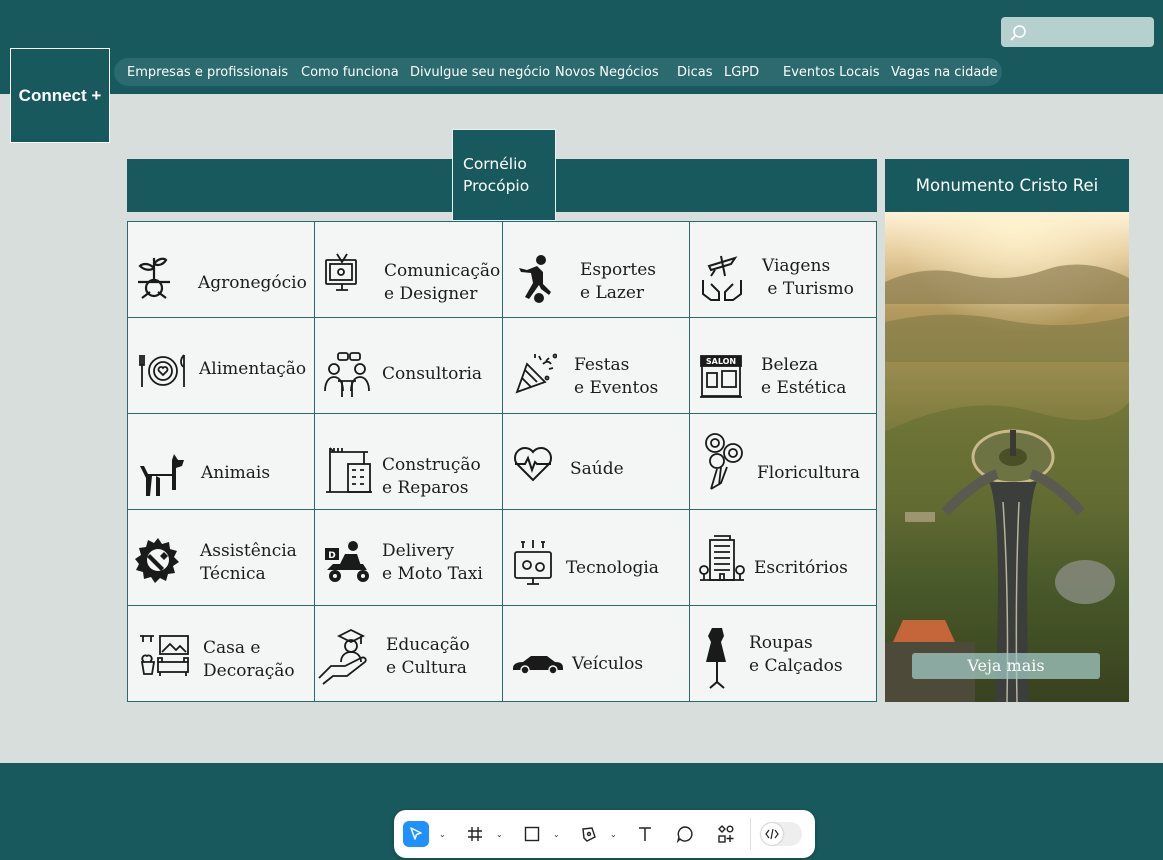 The height and width of the screenshot is (860, 1163). I want to click on category-consultoria: Consultoria, so click(409, 366).